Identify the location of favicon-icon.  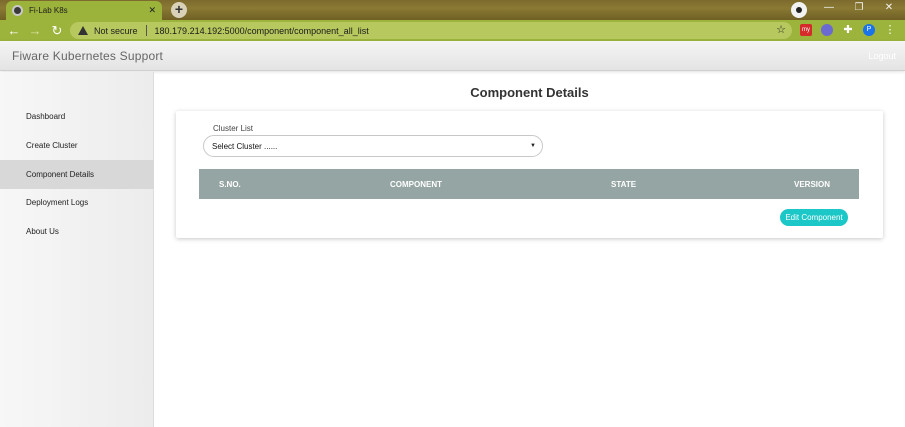
(17, 10).